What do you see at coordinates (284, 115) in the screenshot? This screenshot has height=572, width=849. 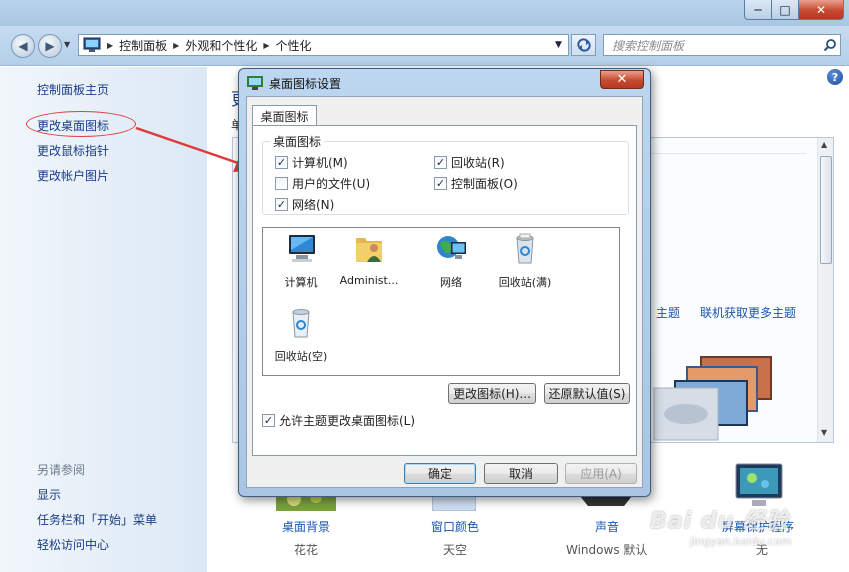 I see `tab-desktop-icons: 桌面图标` at bounding box center [284, 115].